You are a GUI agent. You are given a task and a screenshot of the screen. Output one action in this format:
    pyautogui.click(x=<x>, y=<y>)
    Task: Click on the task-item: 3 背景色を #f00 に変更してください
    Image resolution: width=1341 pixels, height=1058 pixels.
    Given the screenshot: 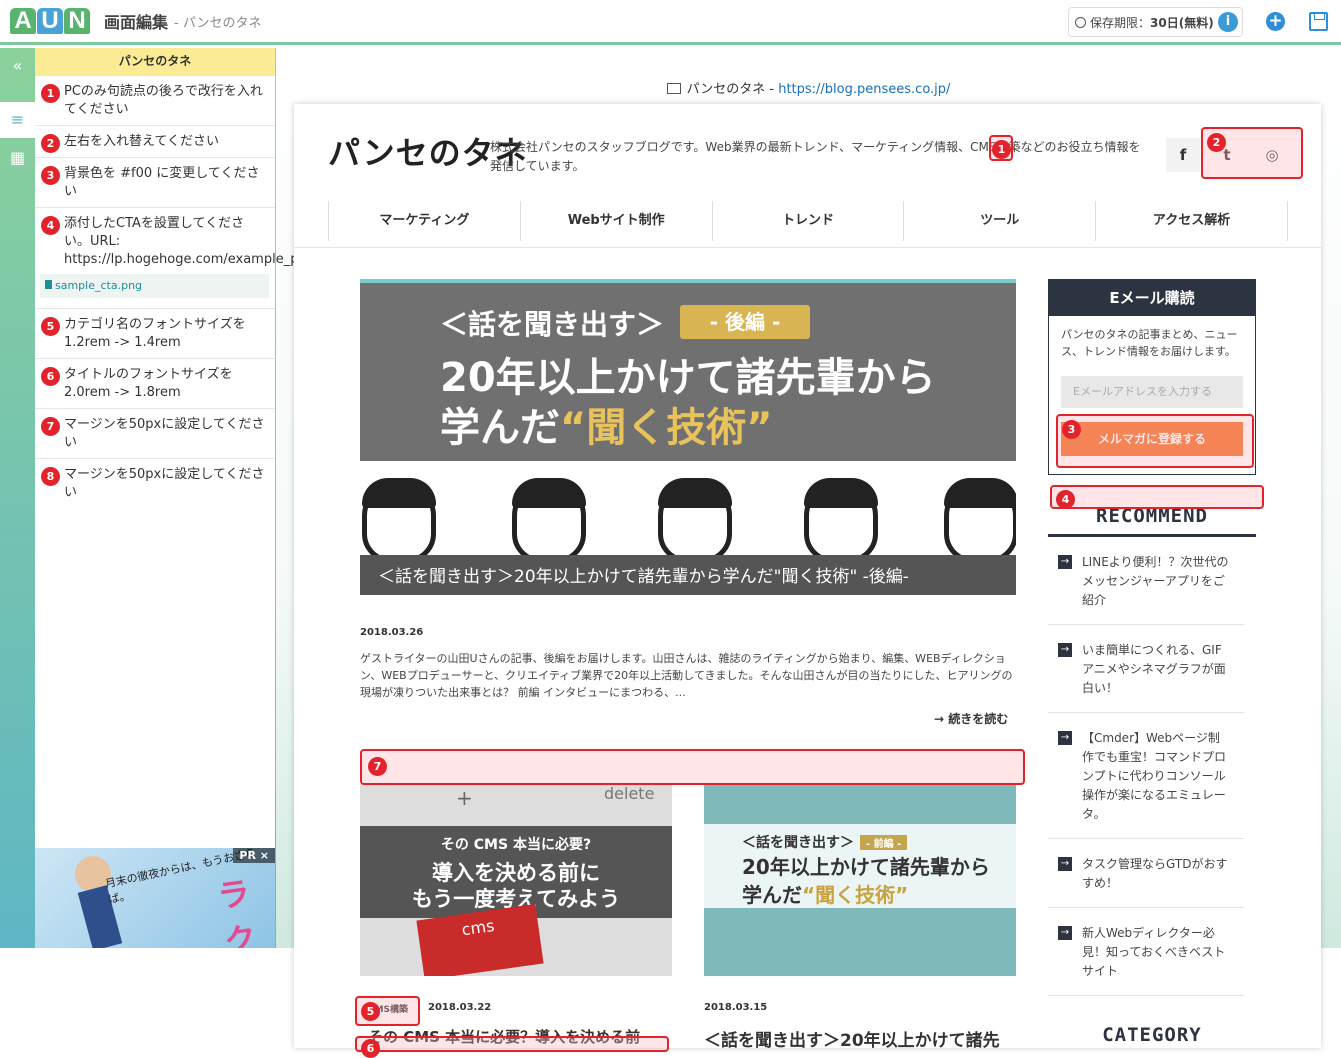 What is the action you would take?
    pyautogui.click(x=155, y=183)
    